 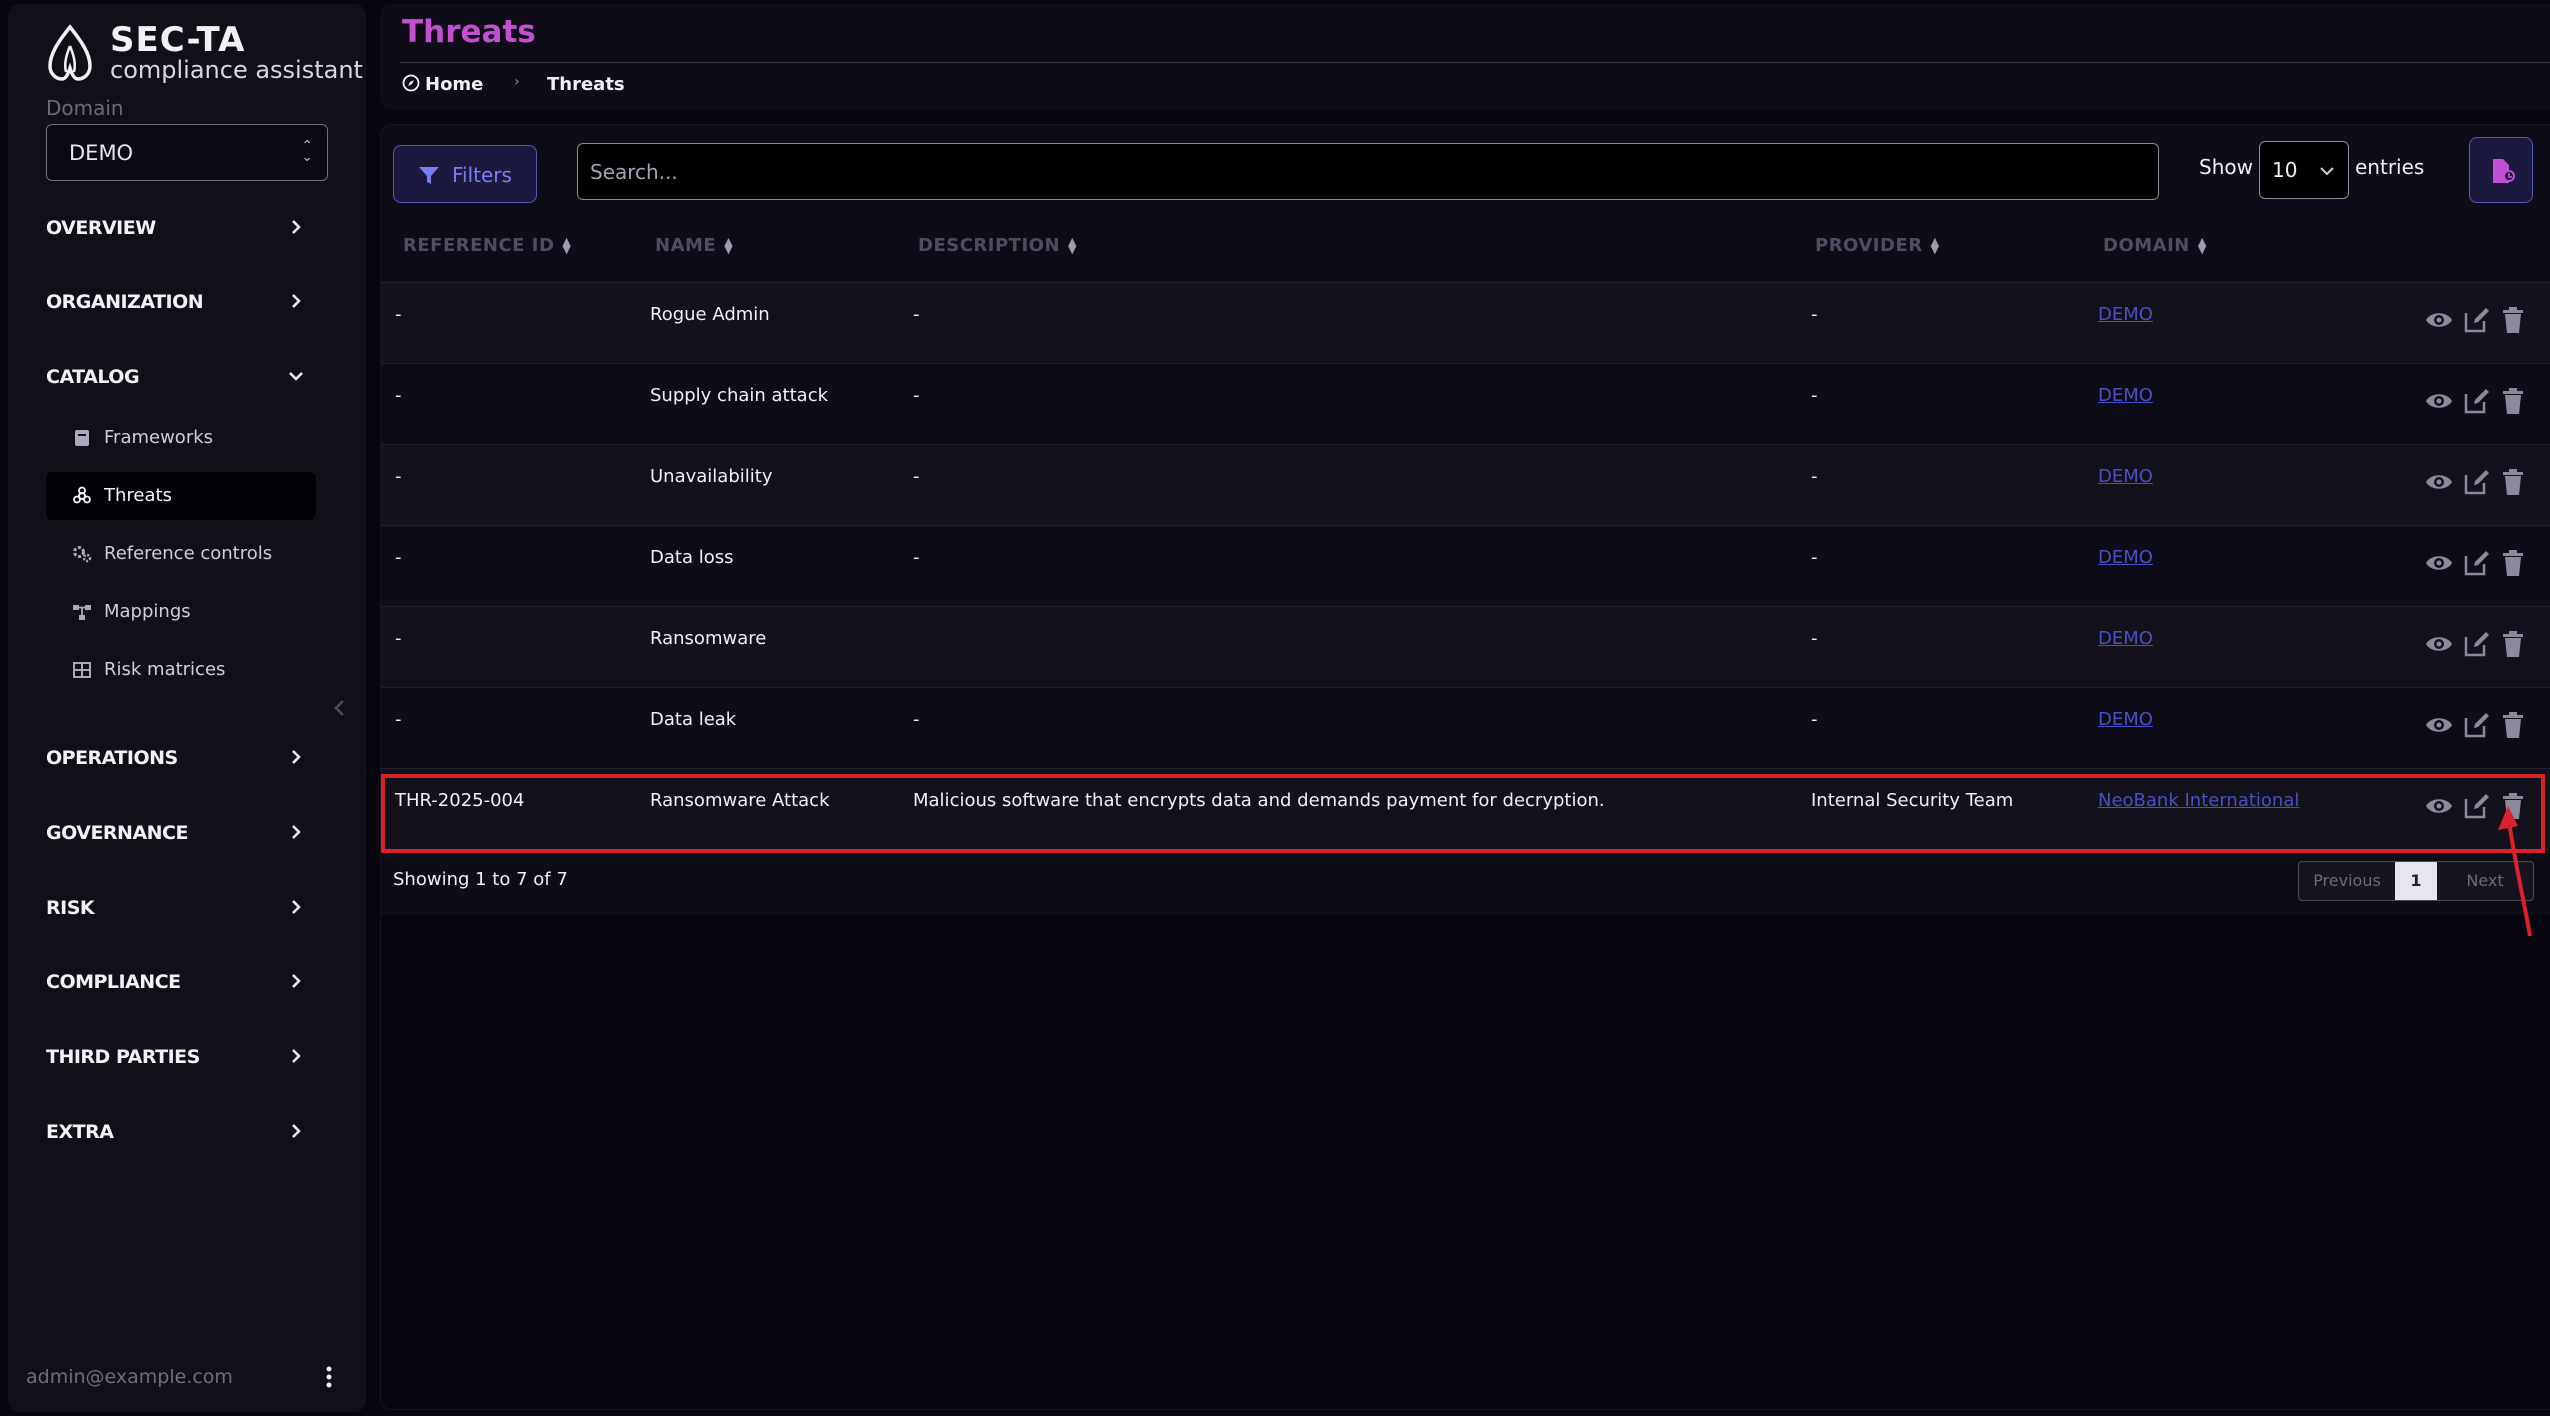 I want to click on row-highlight-annotation, so click(x=1463, y=813).